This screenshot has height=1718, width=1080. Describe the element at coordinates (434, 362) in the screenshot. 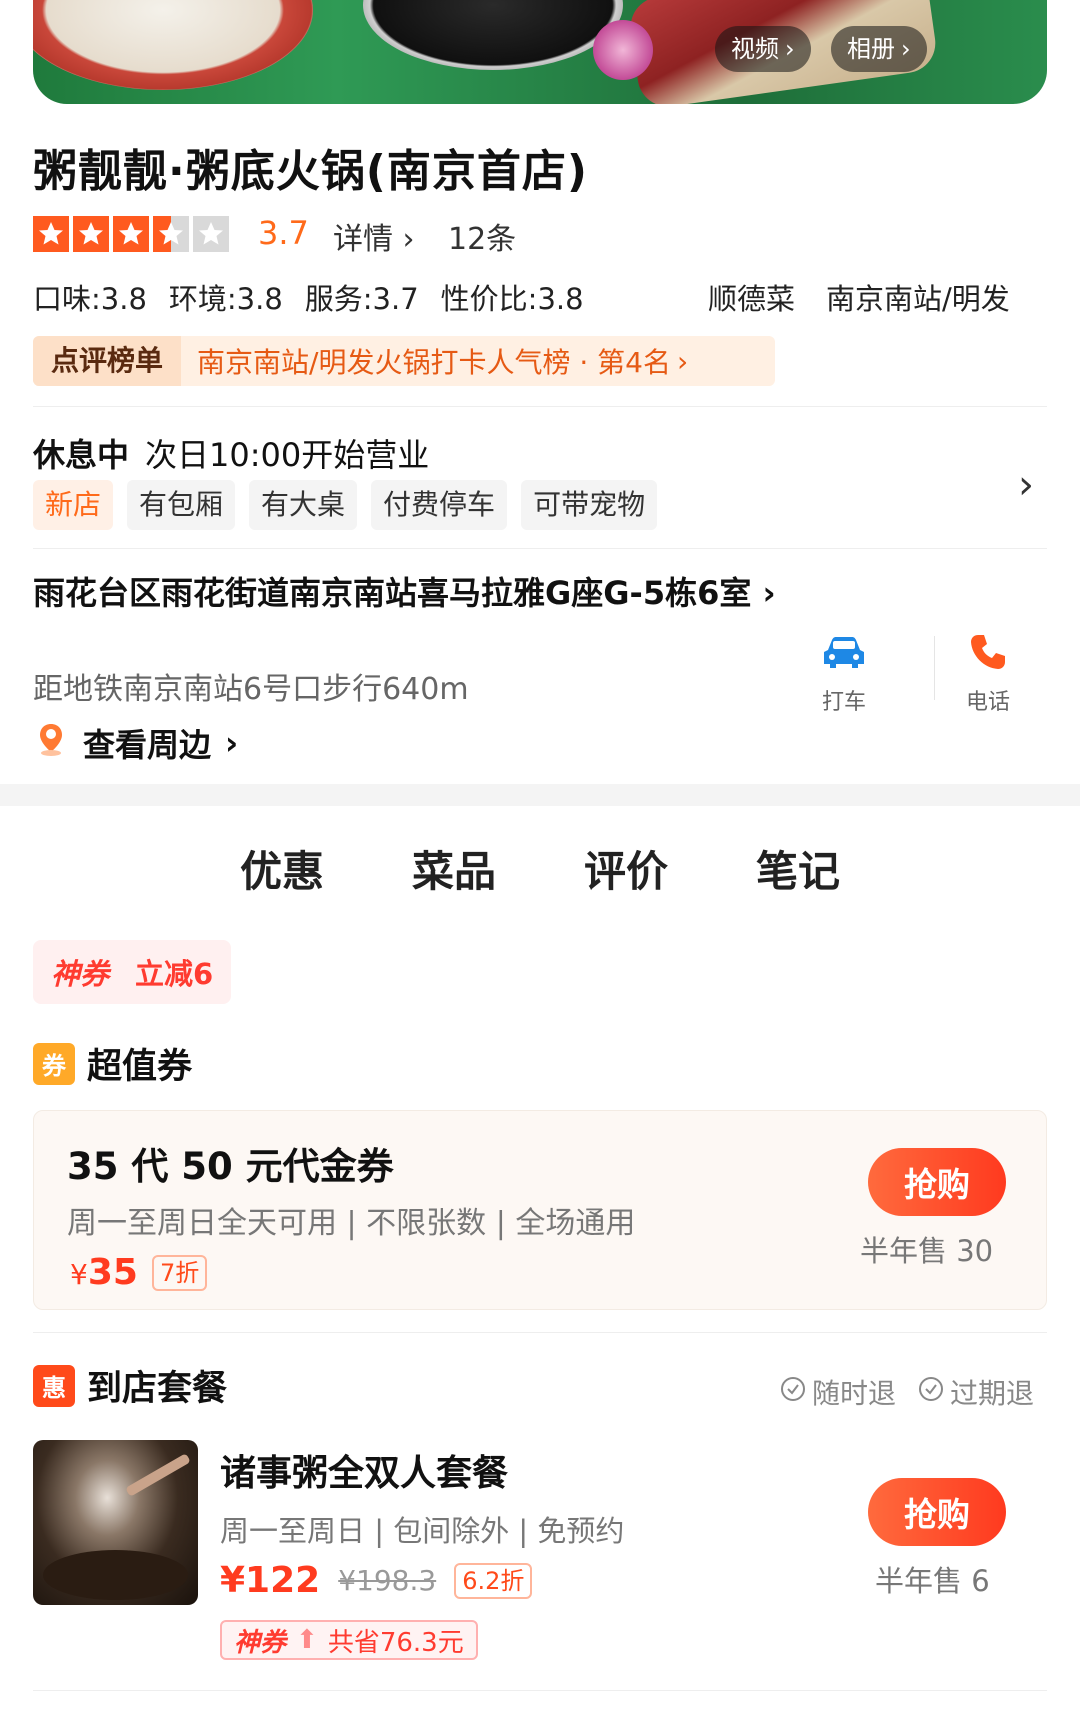

I see `ranking-text: 南京南站/明发火锅打卡人气榜 · 第4名` at that location.